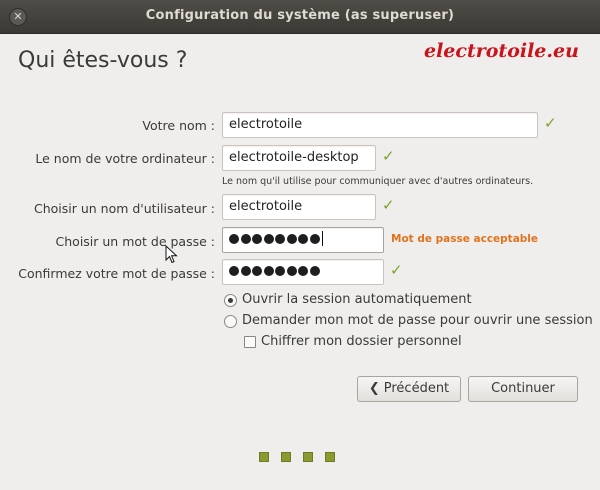 The width and height of the screenshot is (600, 490). What do you see at coordinates (416, 388) in the screenshot?
I see `back-button-label: Précédent` at bounding box center [416, 388].